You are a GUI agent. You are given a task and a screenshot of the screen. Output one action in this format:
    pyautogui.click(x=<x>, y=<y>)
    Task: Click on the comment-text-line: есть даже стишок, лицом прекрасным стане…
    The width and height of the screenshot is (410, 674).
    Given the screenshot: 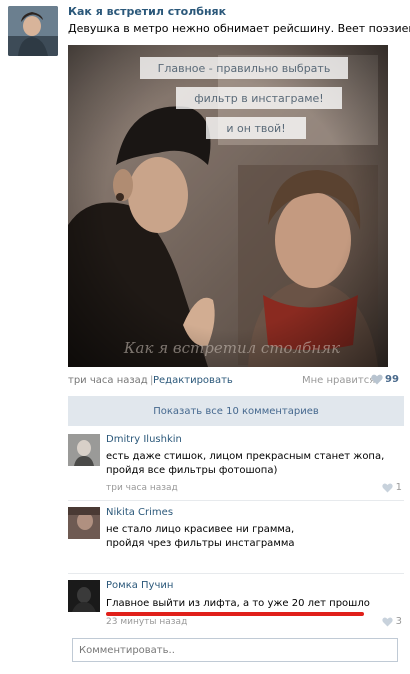 What is the action you would take?
    pyautogui.click(x=245, y=456)
    